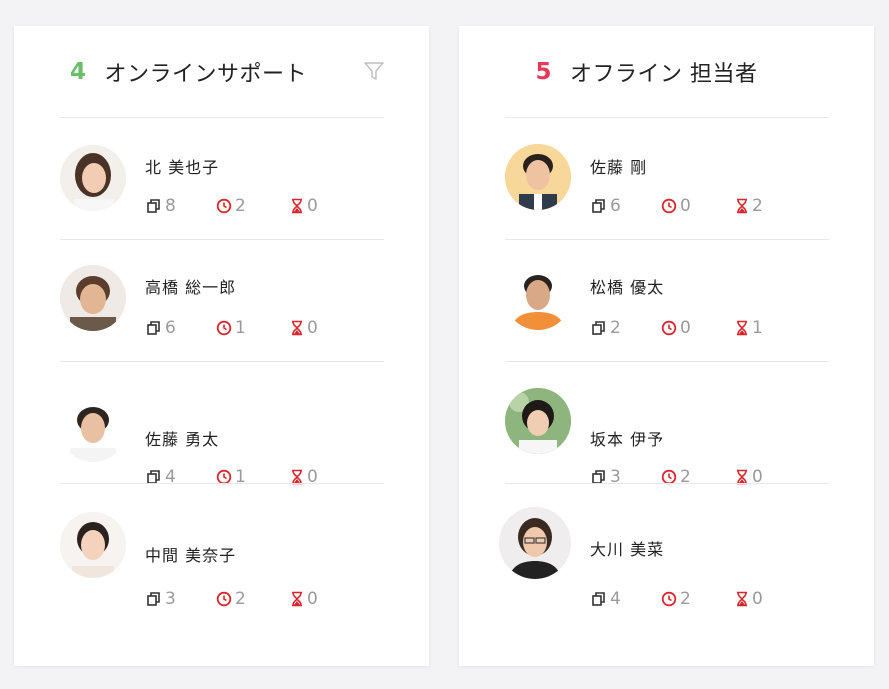  What do you see at coordinates (615, 599) in the screenshot?
I see `tickets-count: 4` at bounding box center [615, 599].